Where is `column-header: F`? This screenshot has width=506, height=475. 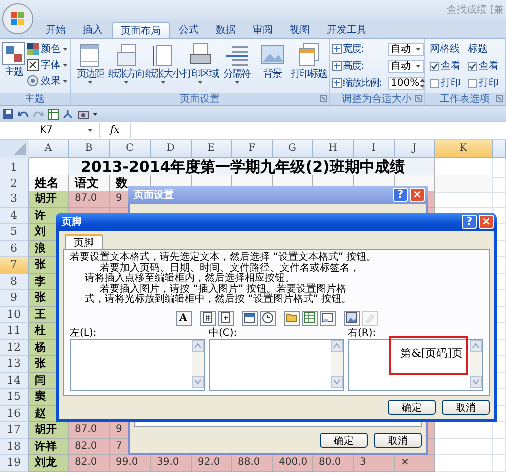
column-header: F is located at coordinates (252, 149).